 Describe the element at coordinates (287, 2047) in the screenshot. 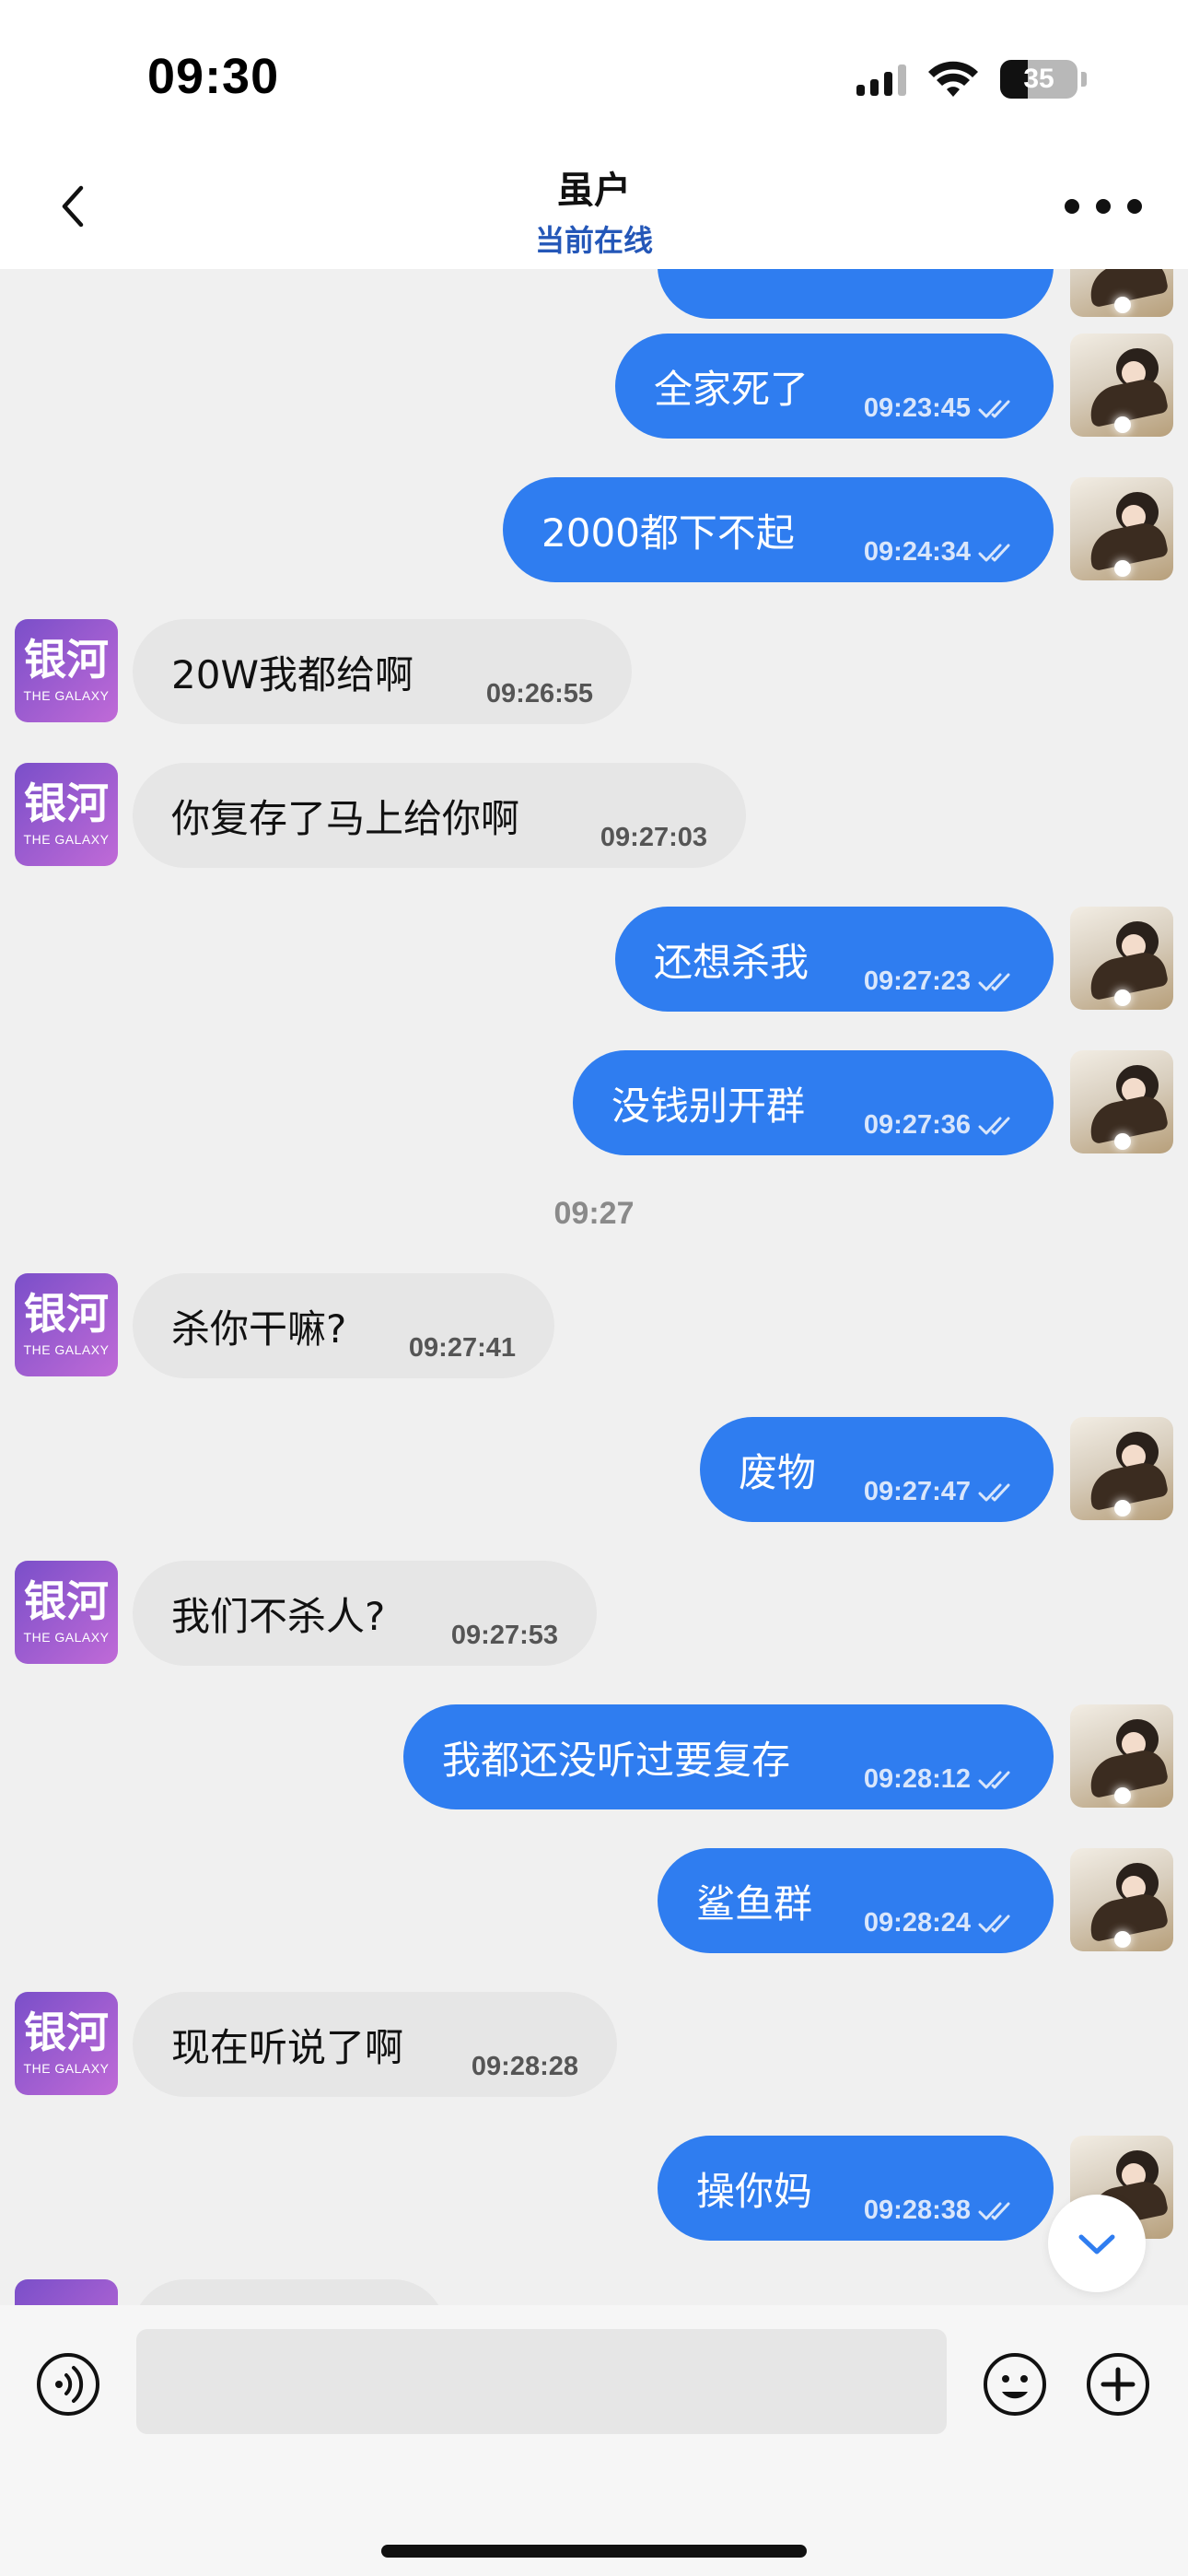

I see `message-text: 现在听说了啊` at that location.